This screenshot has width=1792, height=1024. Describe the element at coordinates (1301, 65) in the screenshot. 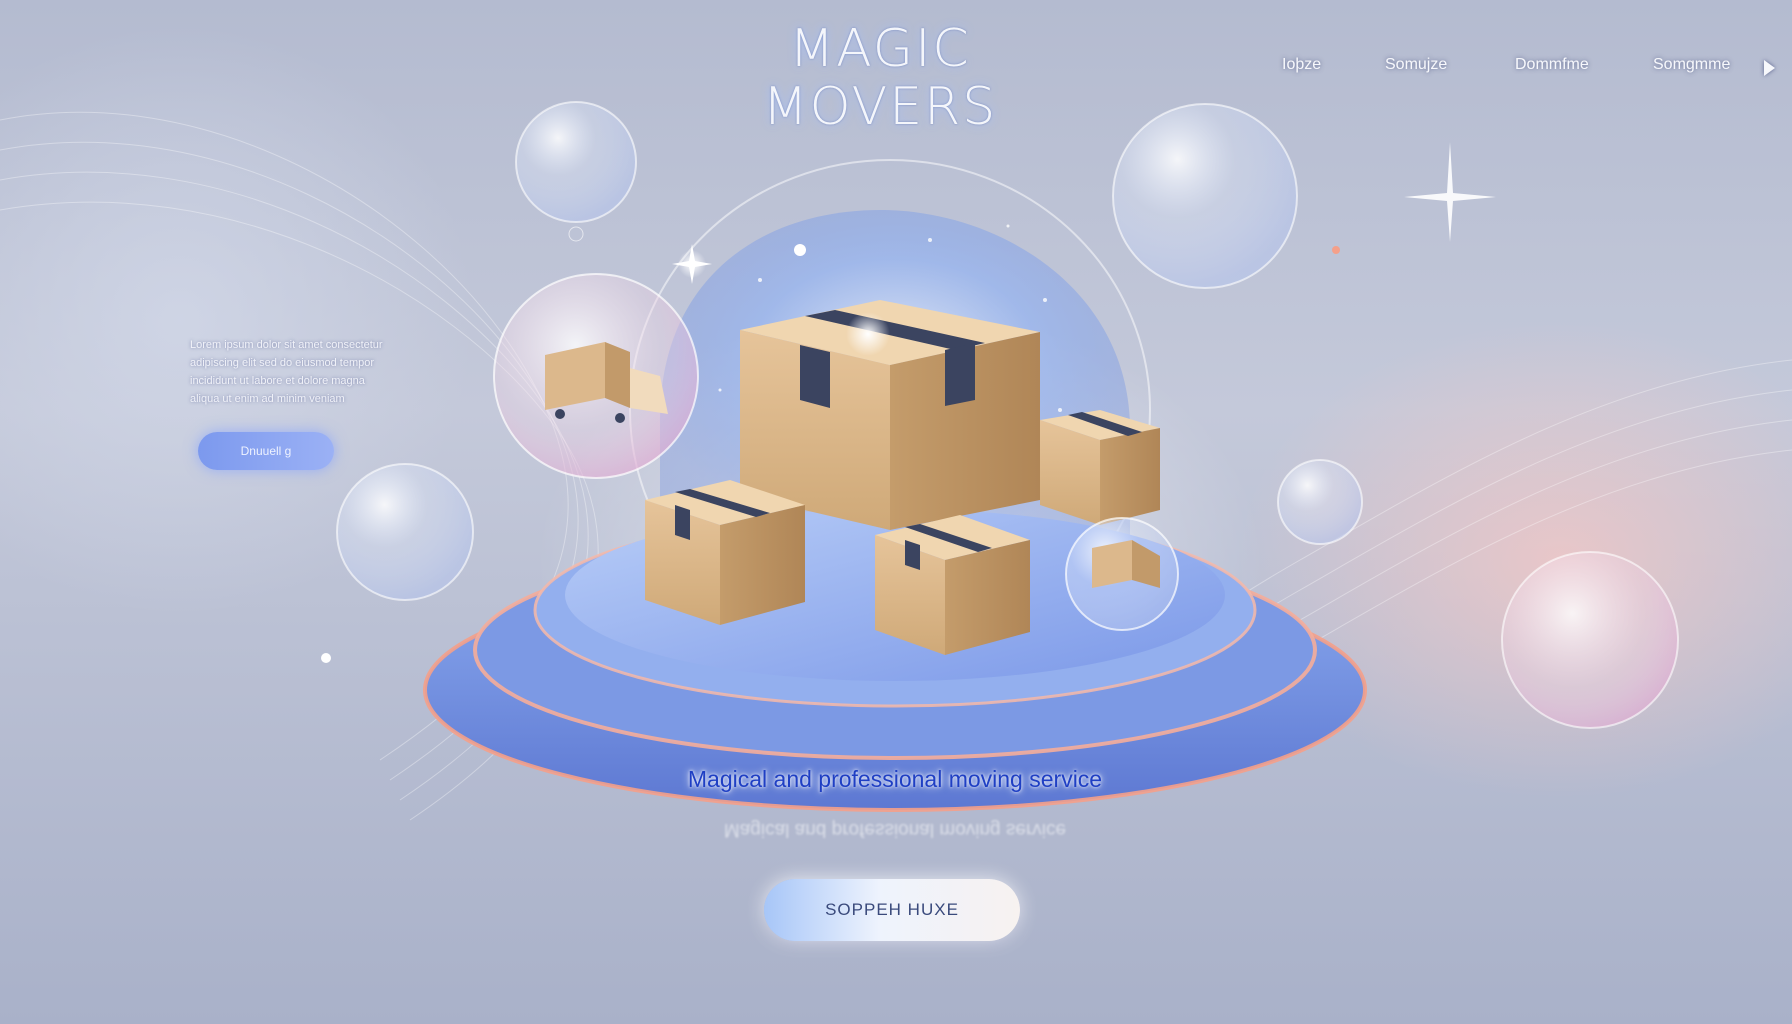

I see `nav-item-1: Ioþze` at that location.